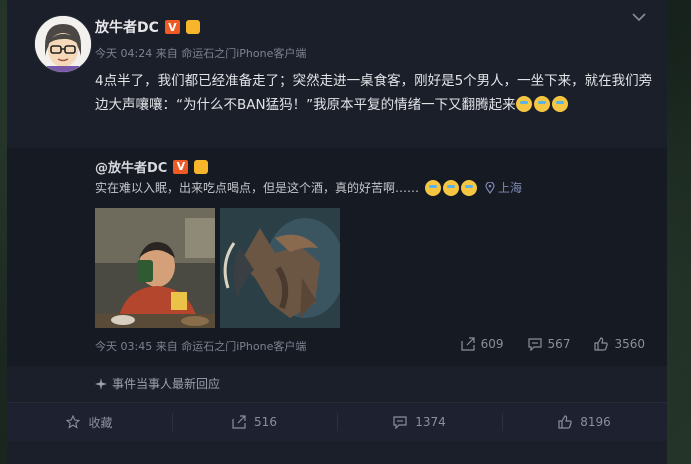 Image resolution: width=691 pixels, height=464 pixels. Describe the element at coordinates (430, 422) in the screenshot. I see `comment-count: 1374` at that location.